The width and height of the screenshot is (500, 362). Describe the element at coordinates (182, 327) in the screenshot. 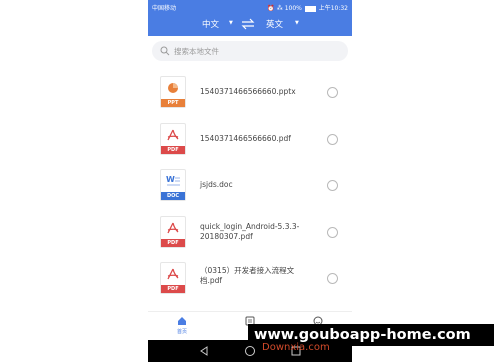

I see `tab-home: 首页` at that location.